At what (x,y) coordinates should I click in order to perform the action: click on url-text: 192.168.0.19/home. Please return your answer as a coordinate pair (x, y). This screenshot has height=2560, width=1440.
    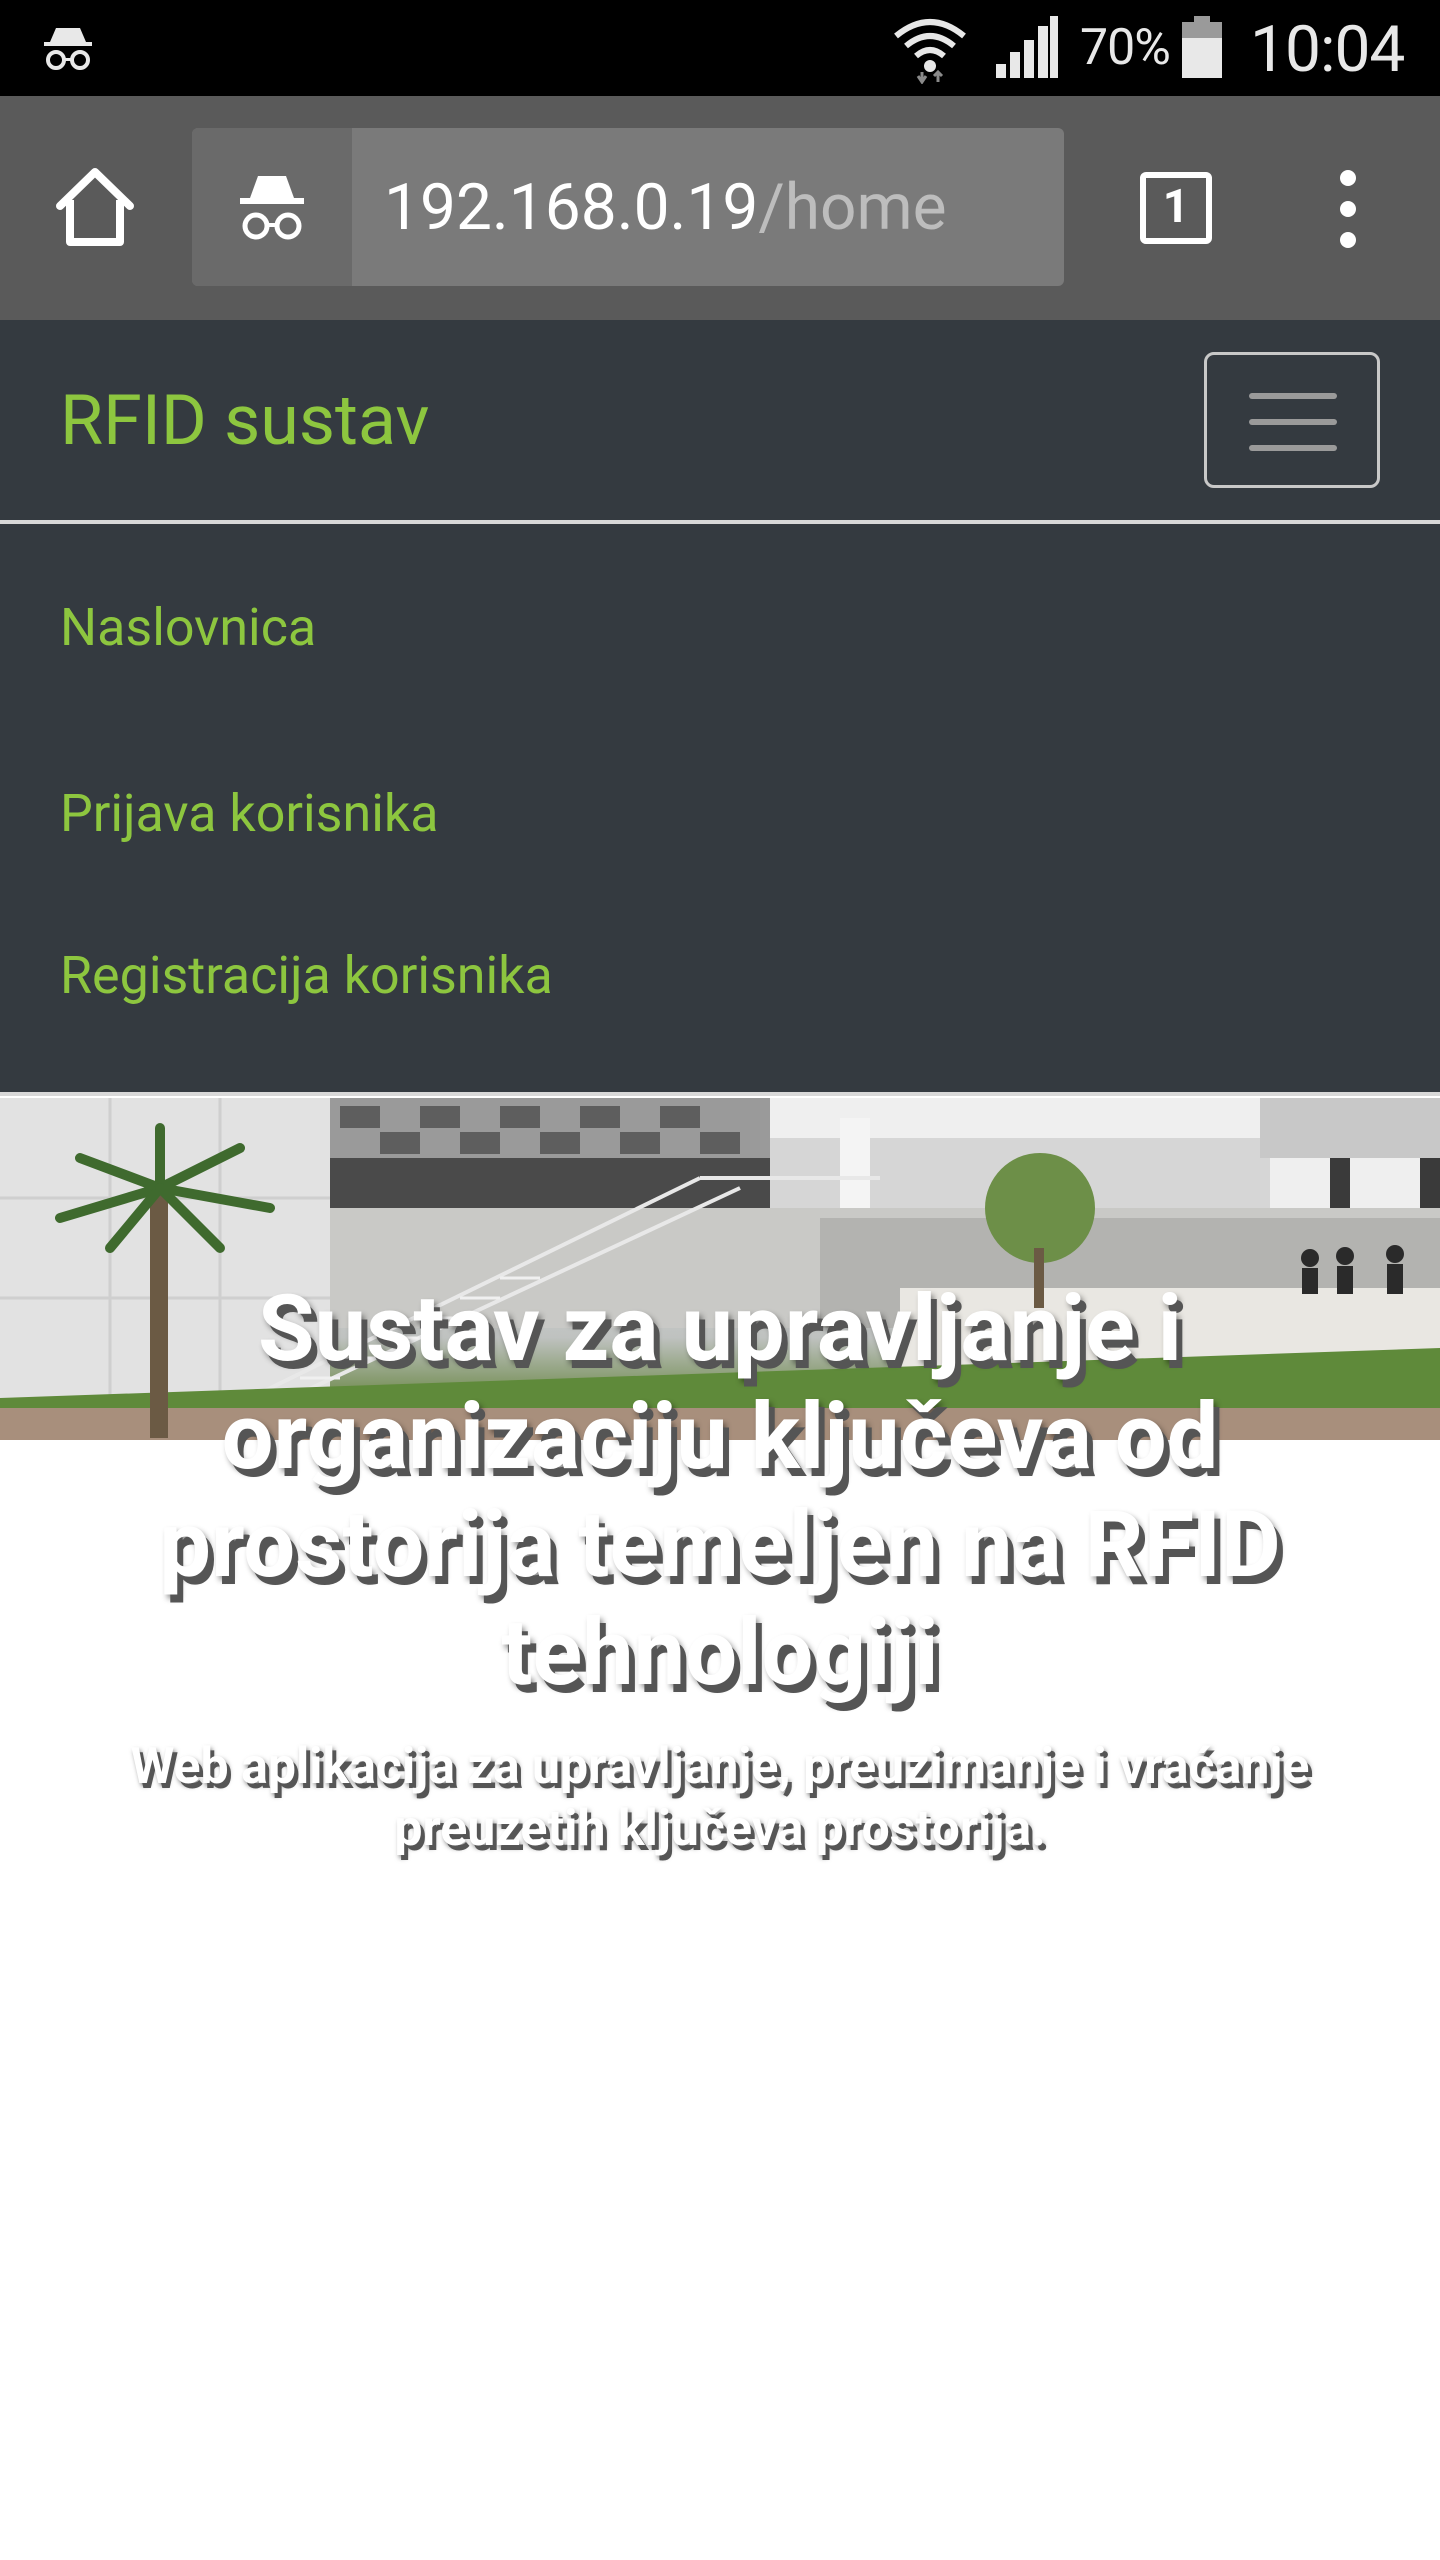
    Looking at the image, I should click on (665, 208).